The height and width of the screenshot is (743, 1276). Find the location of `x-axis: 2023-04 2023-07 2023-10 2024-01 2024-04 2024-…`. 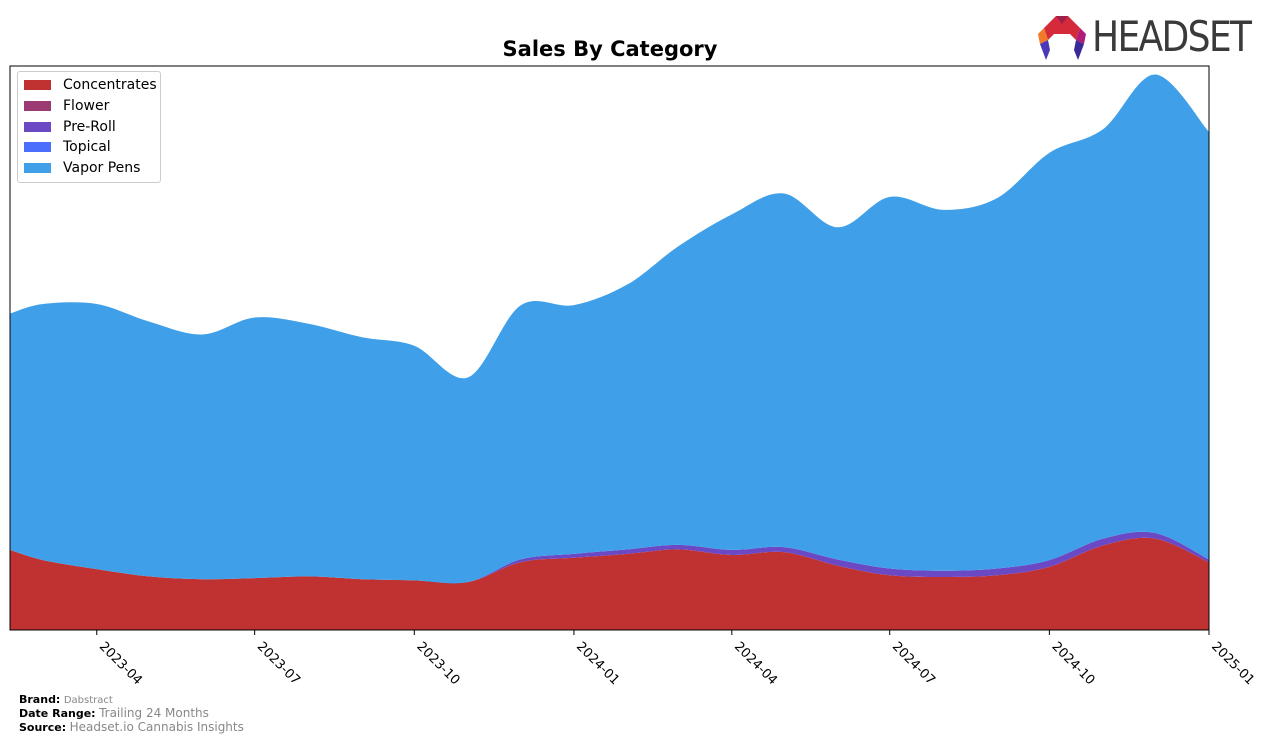

x-axis: 2023-04 2023-07 2023-10 2024-01 2024-04 2024-… is located at coordinates (676, 659).